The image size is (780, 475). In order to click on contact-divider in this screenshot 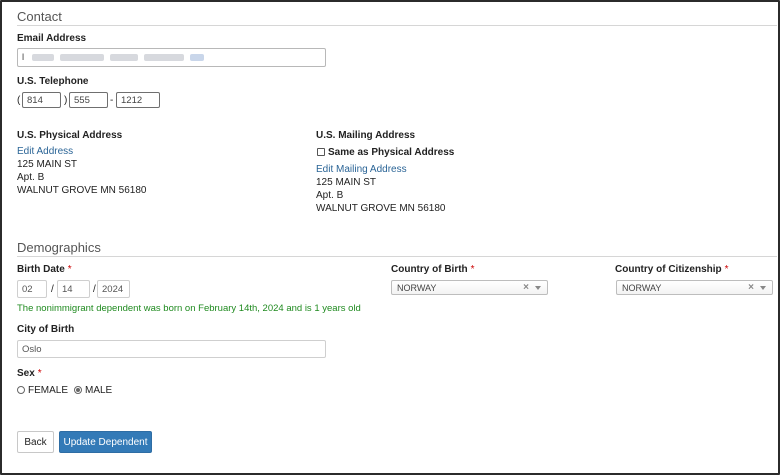, I will do `click(397, 25)`.